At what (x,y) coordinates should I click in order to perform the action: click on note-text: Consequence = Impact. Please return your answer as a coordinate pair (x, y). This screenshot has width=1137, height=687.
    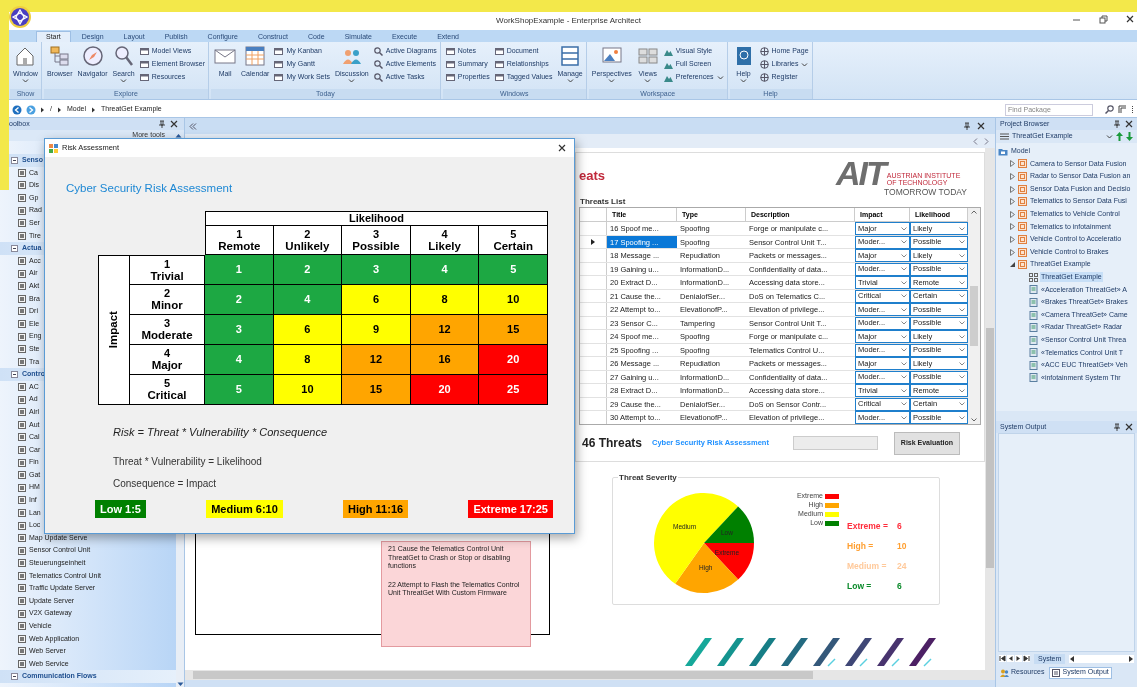
    Looking at the image, I should click on (165, 484).